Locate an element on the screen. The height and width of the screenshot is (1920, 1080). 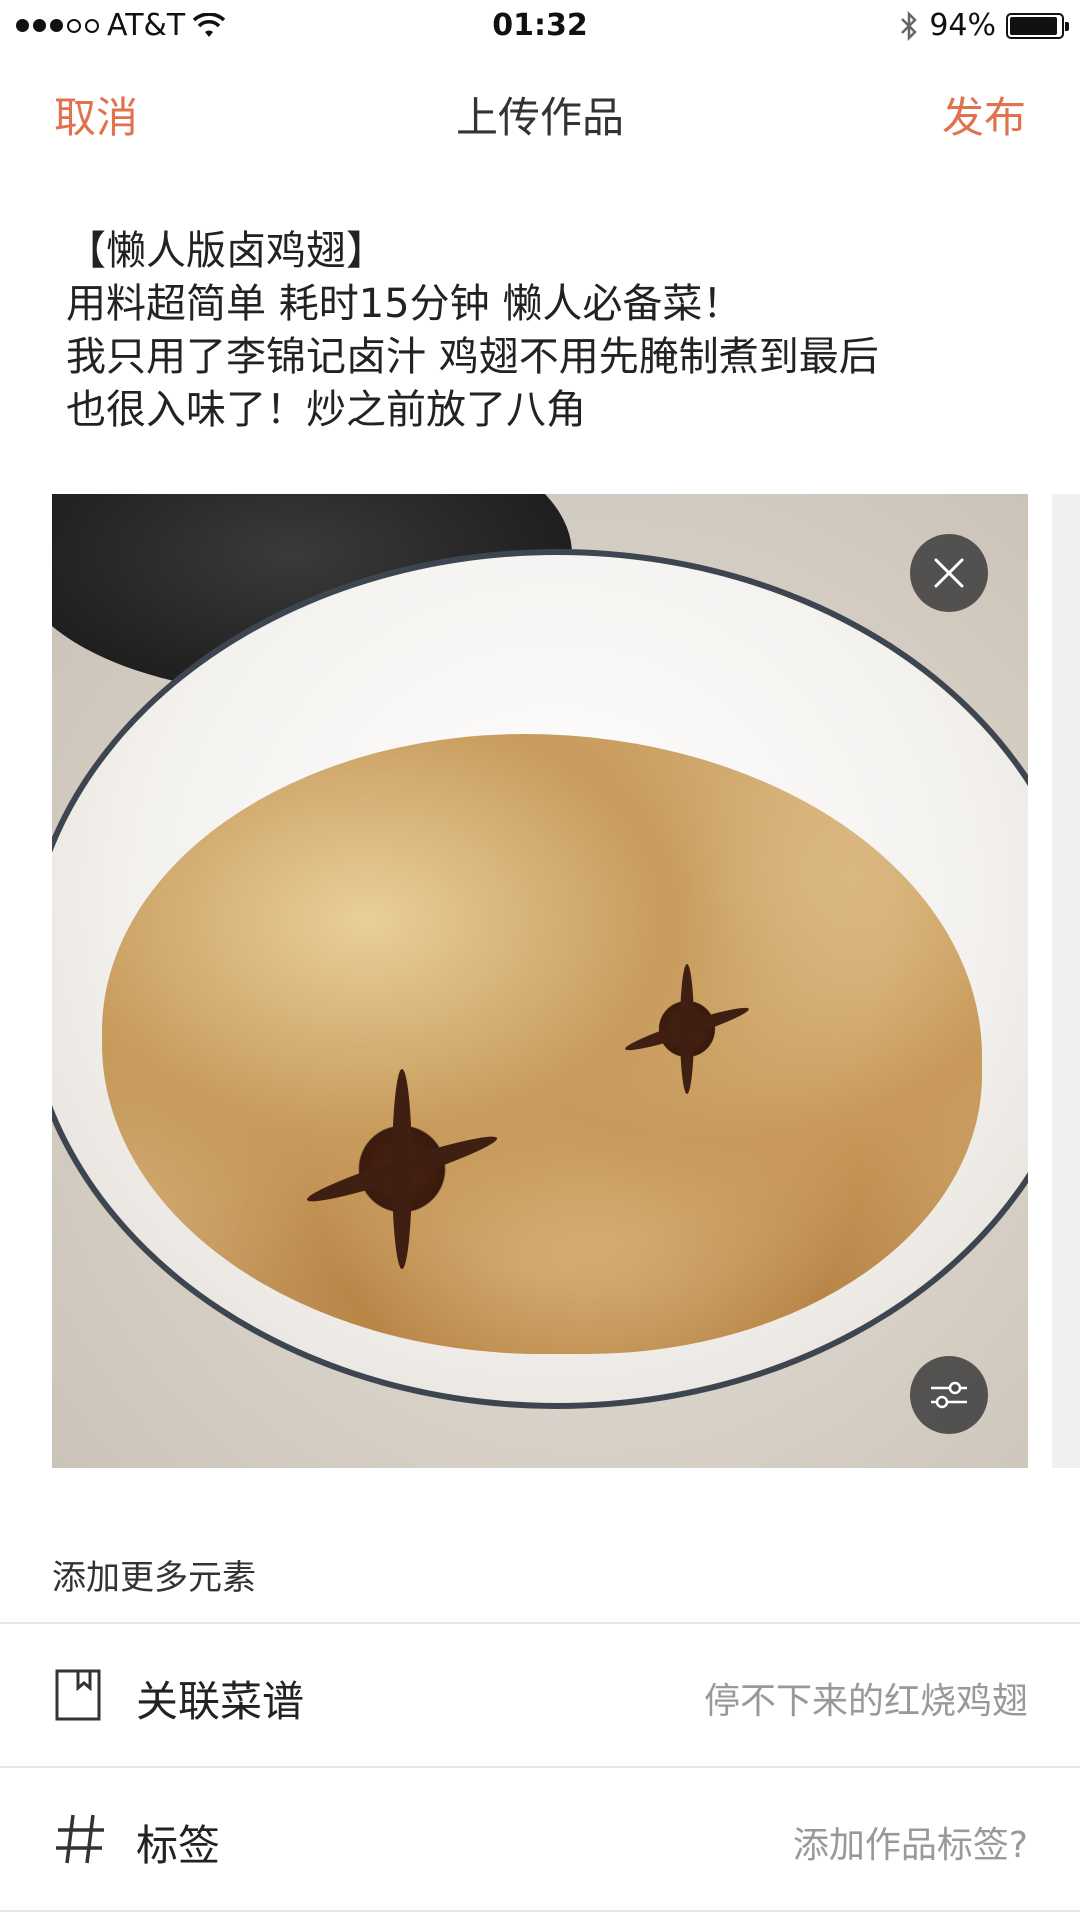
battery-percent: 94% is located at coordinates (962, 25).